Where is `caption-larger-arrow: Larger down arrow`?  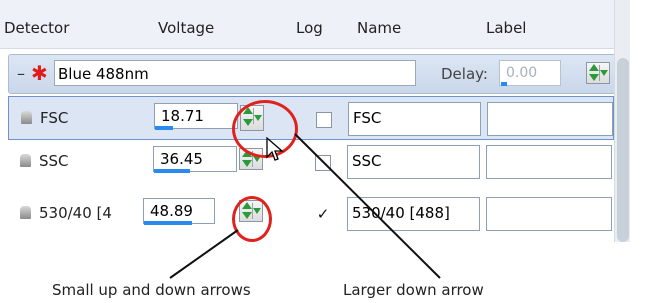 caption-larger-arrow: Larger down arrow is located at coordinates (413, 290).